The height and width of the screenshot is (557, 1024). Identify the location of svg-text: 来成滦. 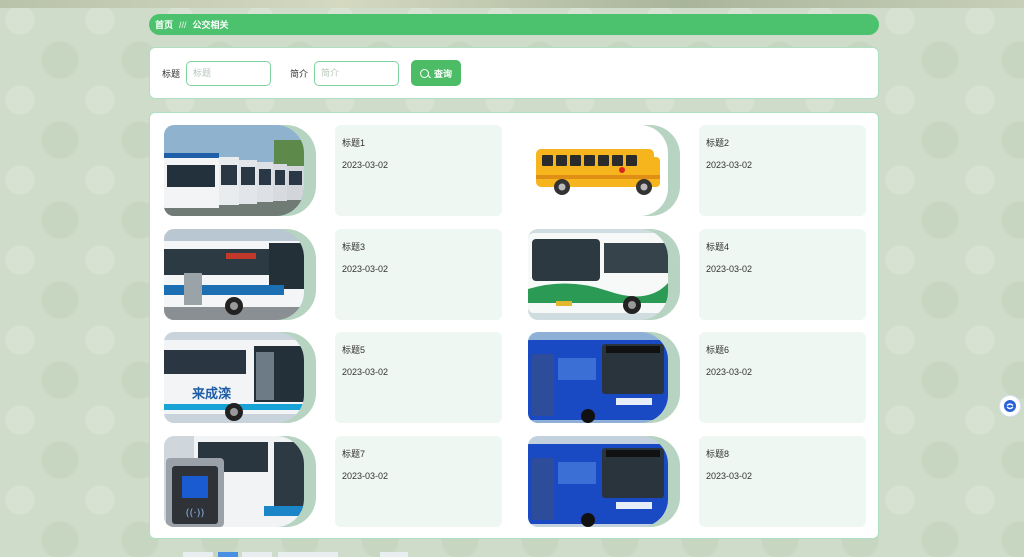
(211, 393).